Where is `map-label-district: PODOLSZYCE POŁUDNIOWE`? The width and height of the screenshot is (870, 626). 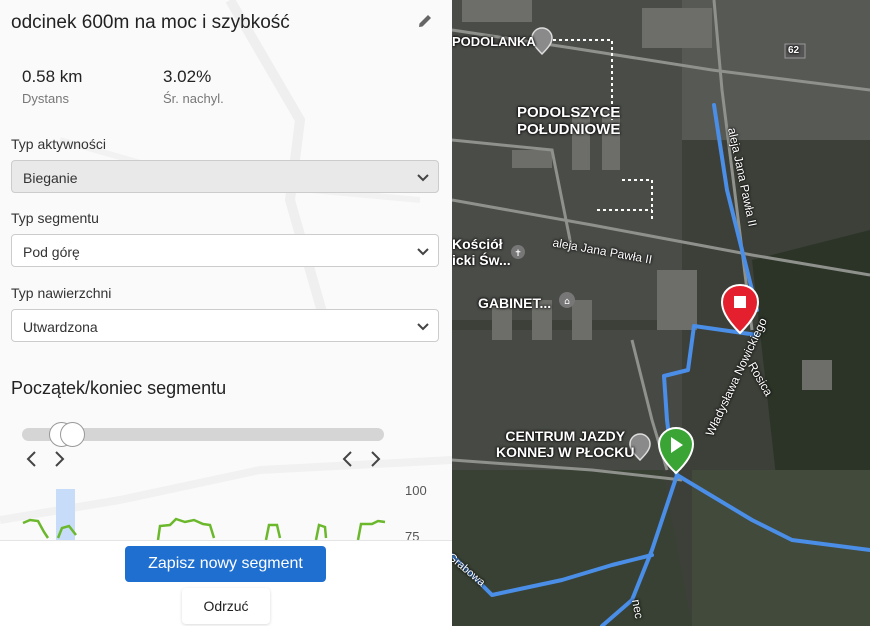 map-label-district: PODOLSZYCE POŁUDNIOWE is located at coordinates (569, 121).